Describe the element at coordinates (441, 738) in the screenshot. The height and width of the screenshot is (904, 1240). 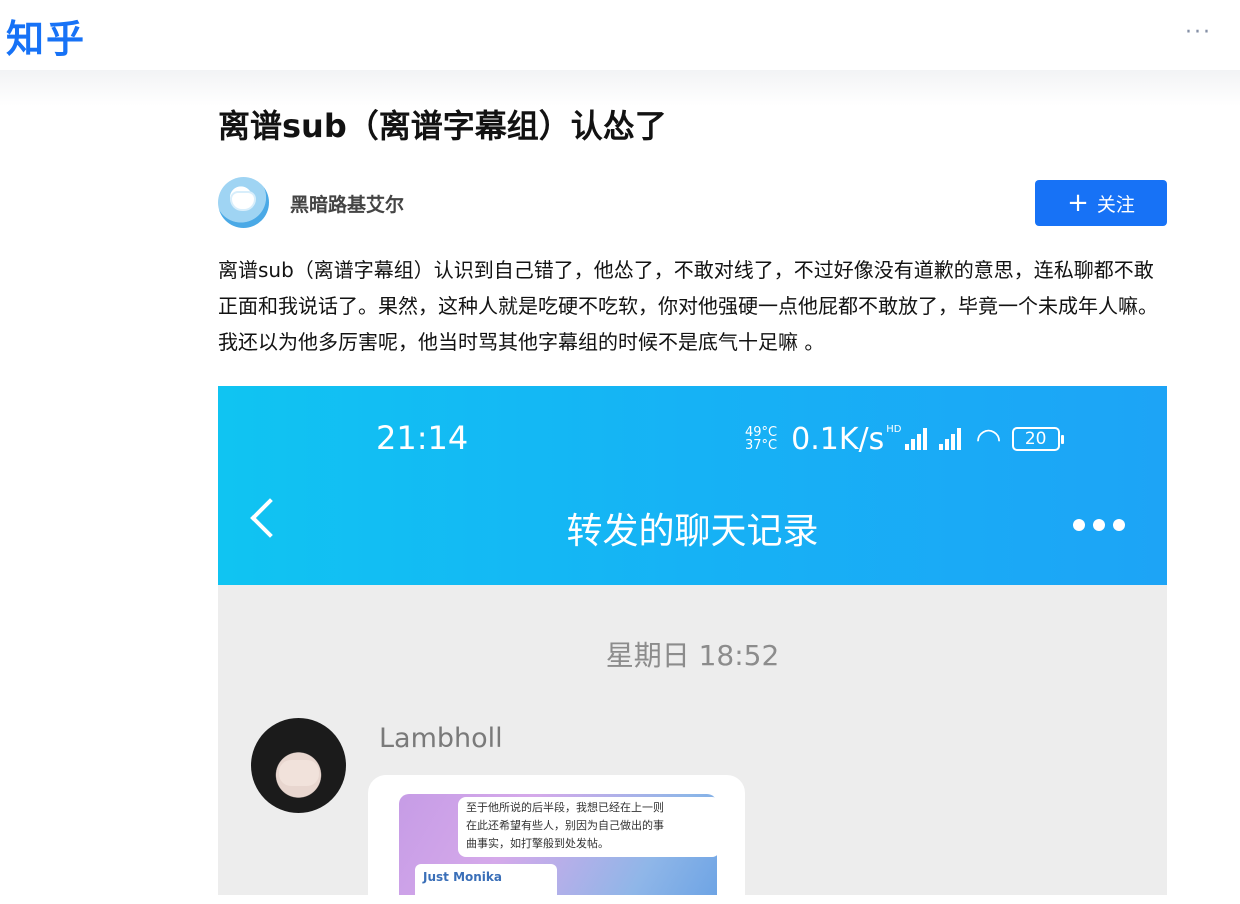
I see `sender-name: Lambholl` at that location.